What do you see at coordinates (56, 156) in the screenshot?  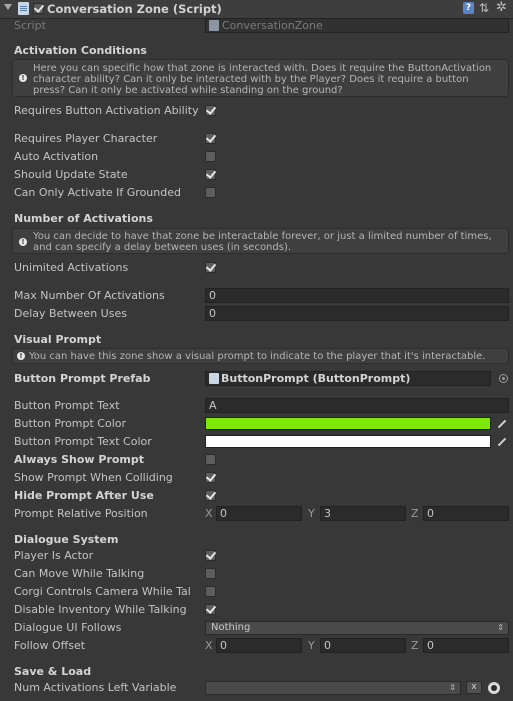 I see `auto-activation-label: Auto Activation` at bounding box center [56, 156].